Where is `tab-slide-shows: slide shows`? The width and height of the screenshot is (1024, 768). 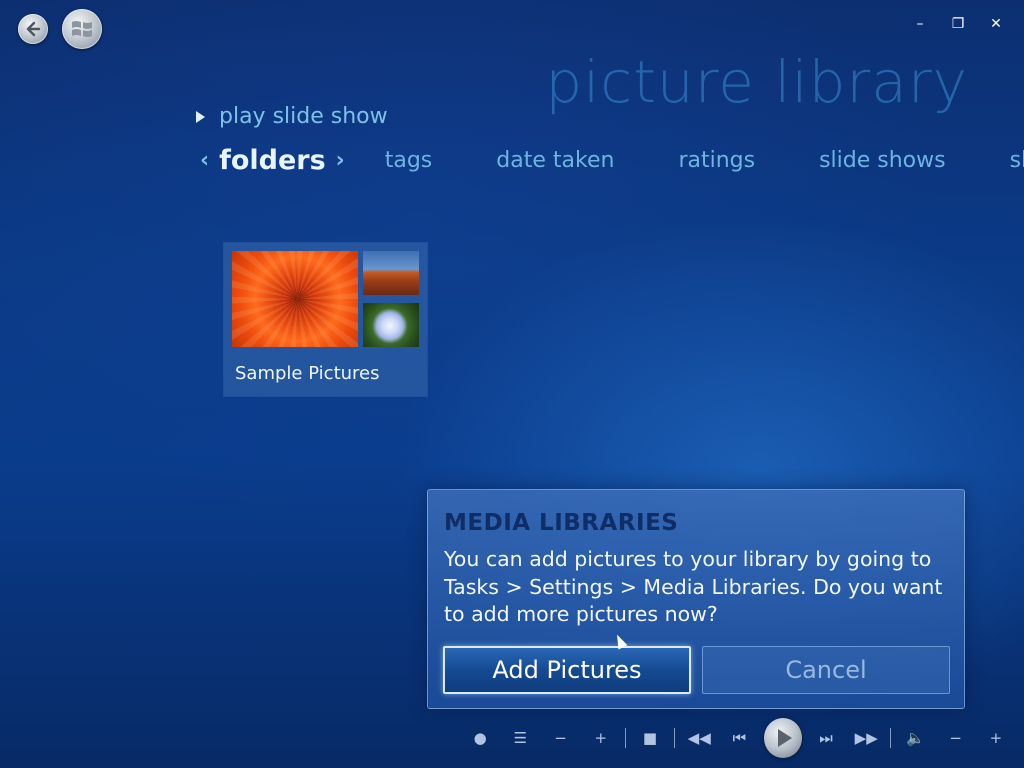
tab-slide-shows: slide shows is located at coordinates (882, 160).